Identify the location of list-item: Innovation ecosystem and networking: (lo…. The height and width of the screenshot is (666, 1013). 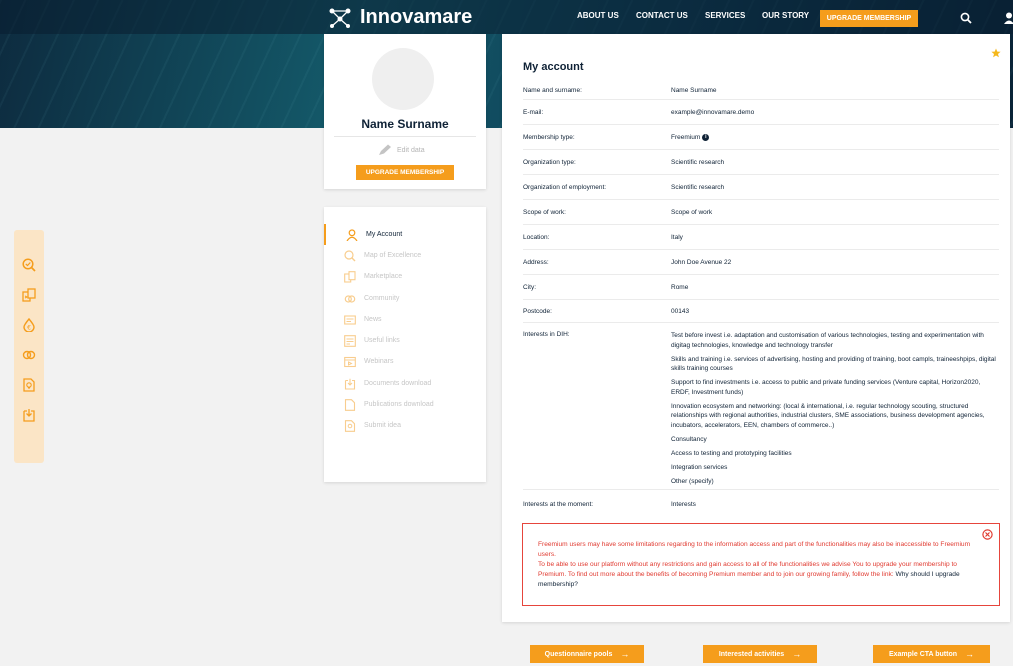
(828, 415).